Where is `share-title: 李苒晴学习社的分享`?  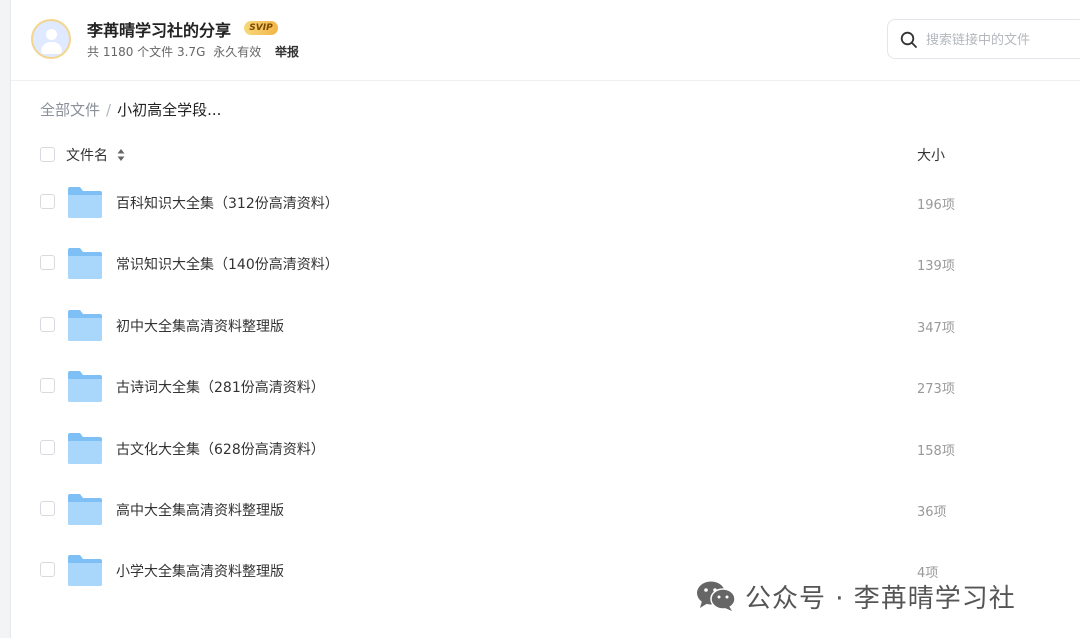 share-title: 李苒晴学习社的分享 is located at coordinates (159, 30).